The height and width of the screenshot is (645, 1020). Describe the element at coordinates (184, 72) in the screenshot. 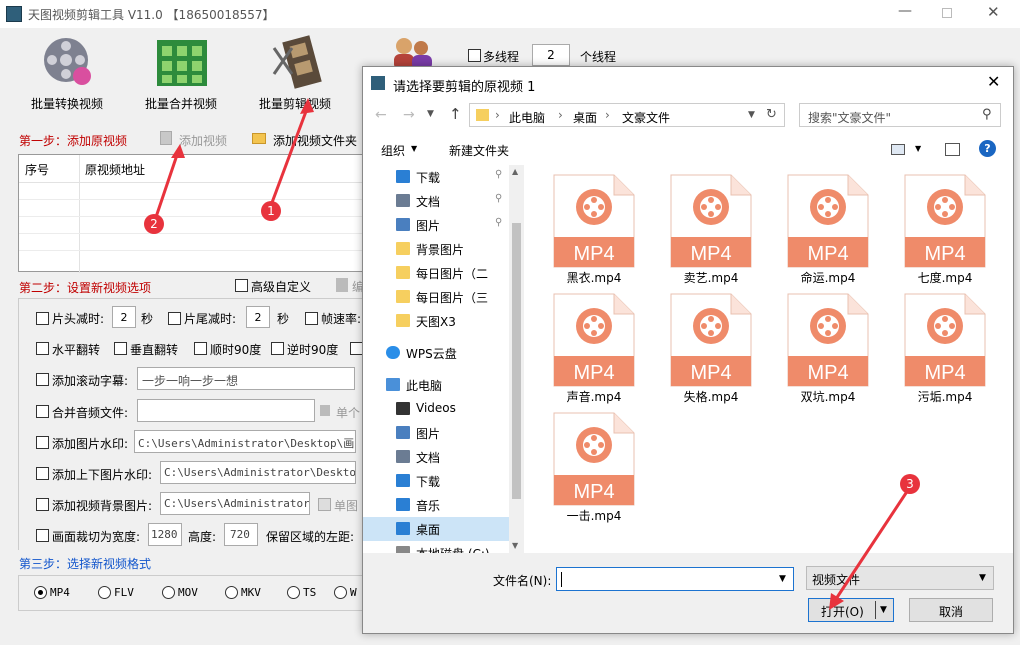

I see `toolbar-merge: 批量合并视频` at that location.